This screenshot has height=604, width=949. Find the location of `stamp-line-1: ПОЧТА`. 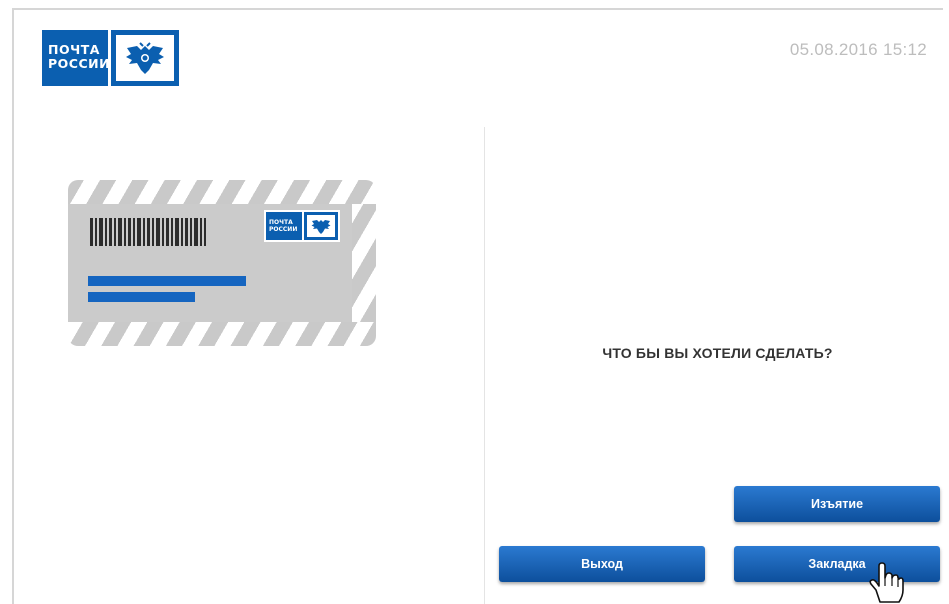

stamp-line-1: ПОЧТА is located at coordinates (281, 222).